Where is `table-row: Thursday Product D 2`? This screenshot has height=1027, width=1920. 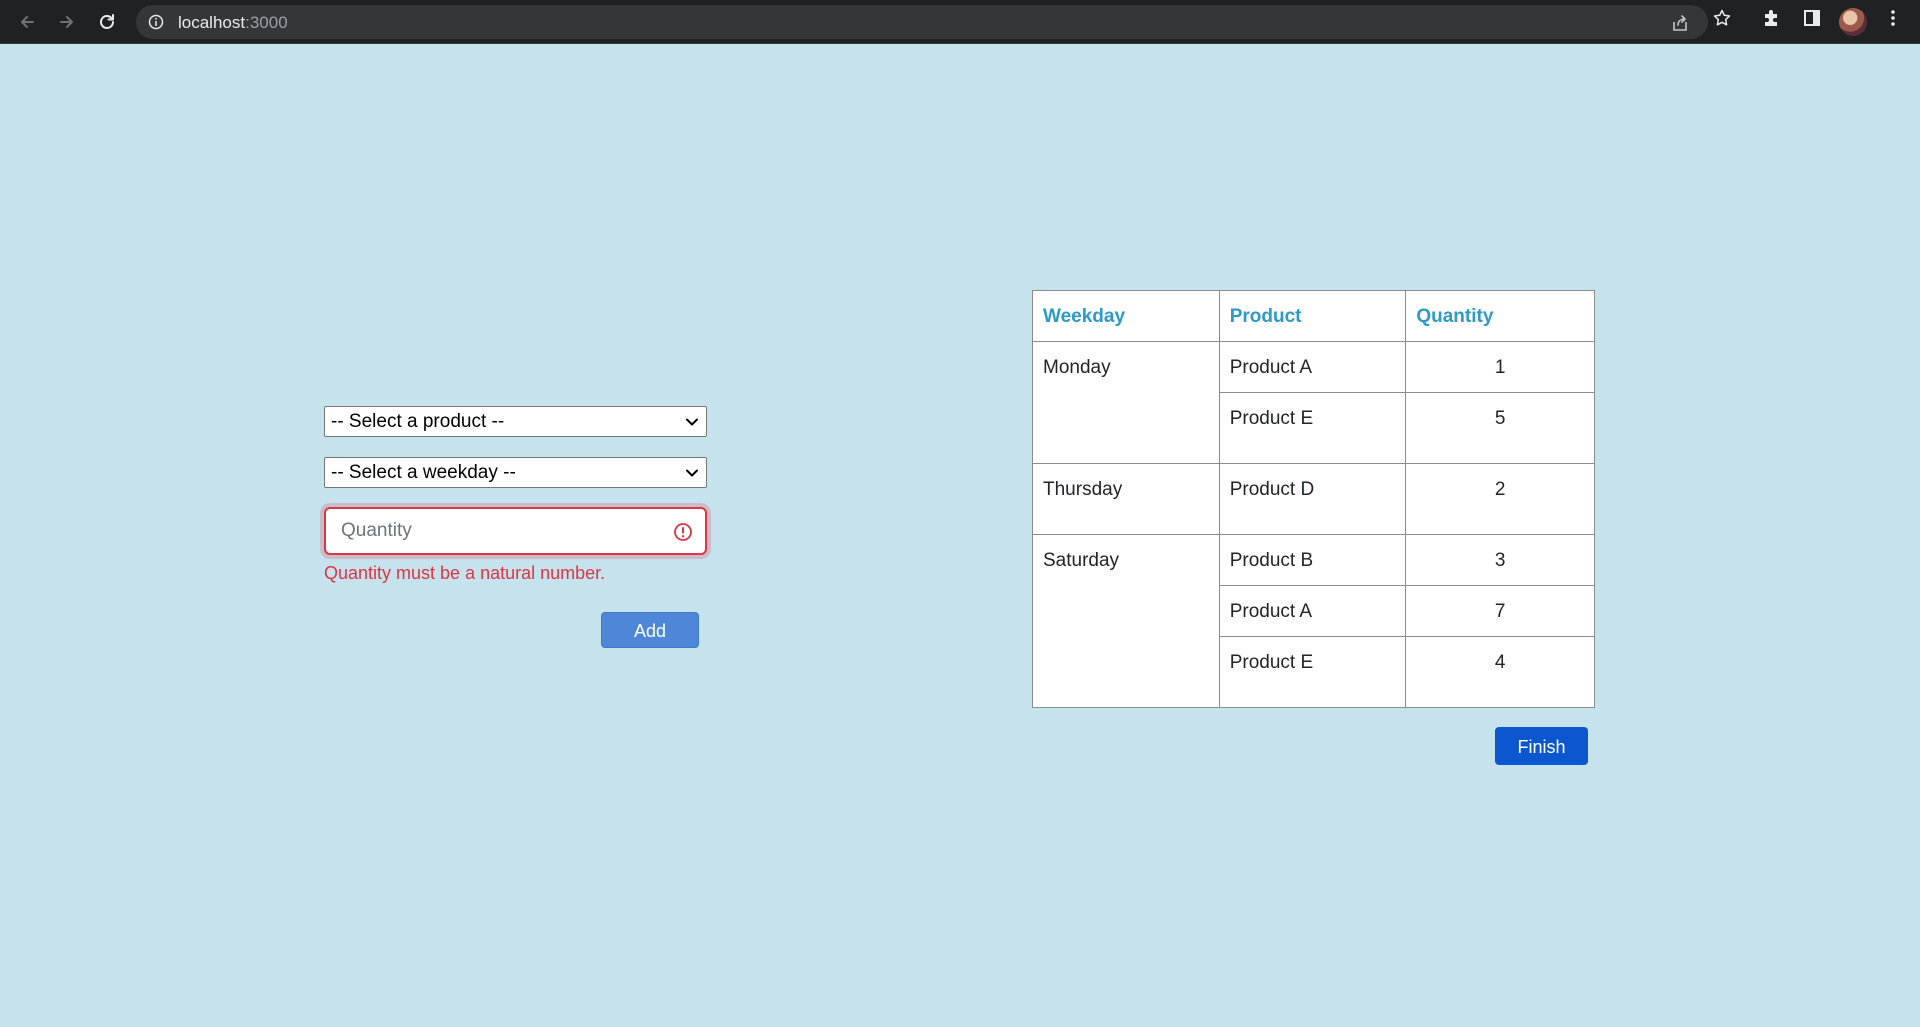
table-row: Thursday Product D 2 is located at coordinates (1313, 499).